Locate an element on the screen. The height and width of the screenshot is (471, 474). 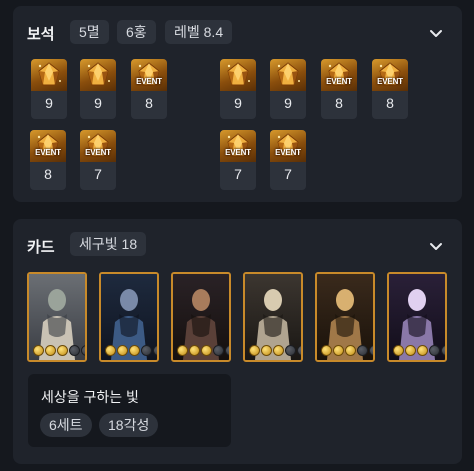
gem-section-title: 보석 is located at coordinates (41, 34).